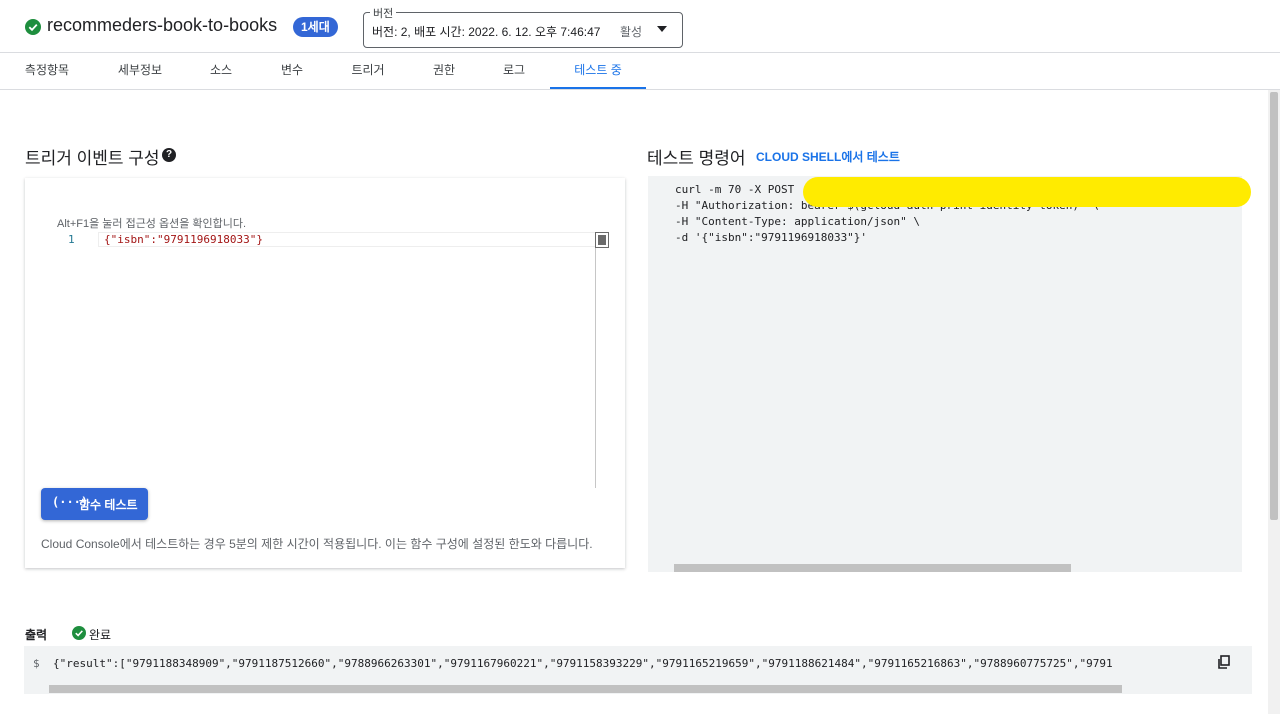 Image resolution: width=1280 pixels, height=714 pixels. Describe the element at coordinates (162, 25) in the screenshot. I see `function-title: recommeders-book-to-books` at that location.